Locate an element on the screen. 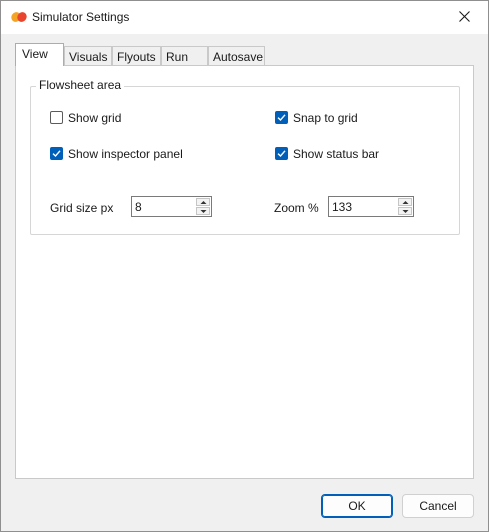 Image resolution: width=489 pixels, height=532 pixels. tab-label: View is located at coordinates (35, 54).